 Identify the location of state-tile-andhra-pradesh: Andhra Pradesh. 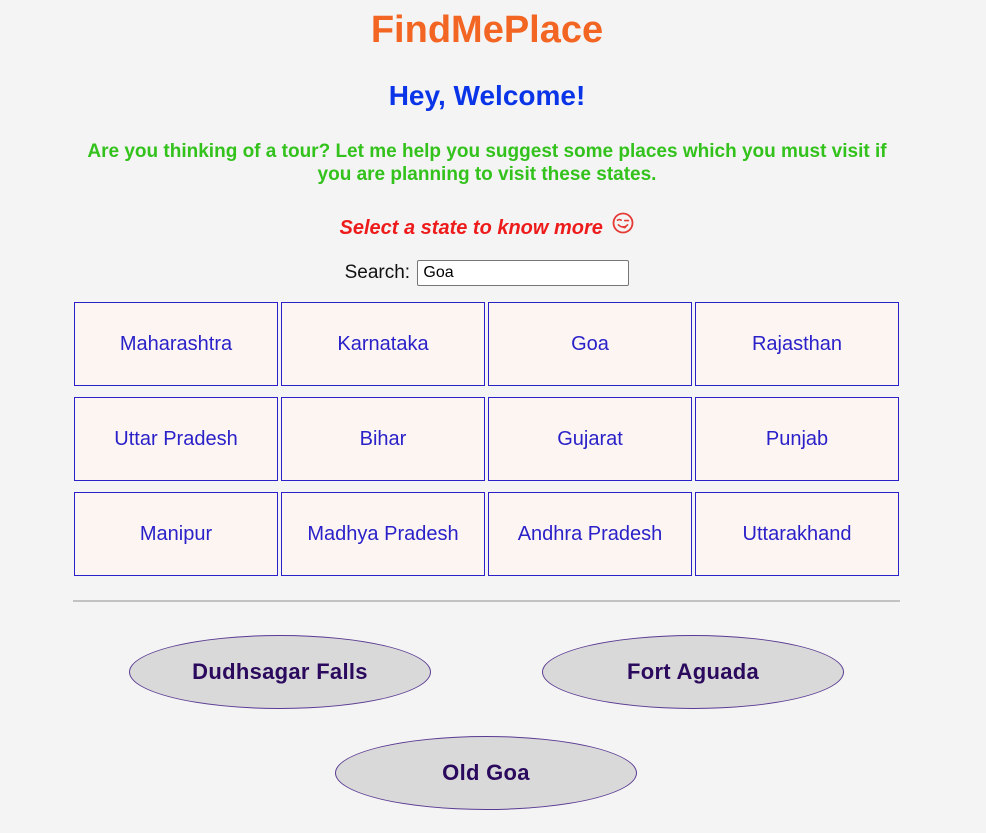
(590, 534).